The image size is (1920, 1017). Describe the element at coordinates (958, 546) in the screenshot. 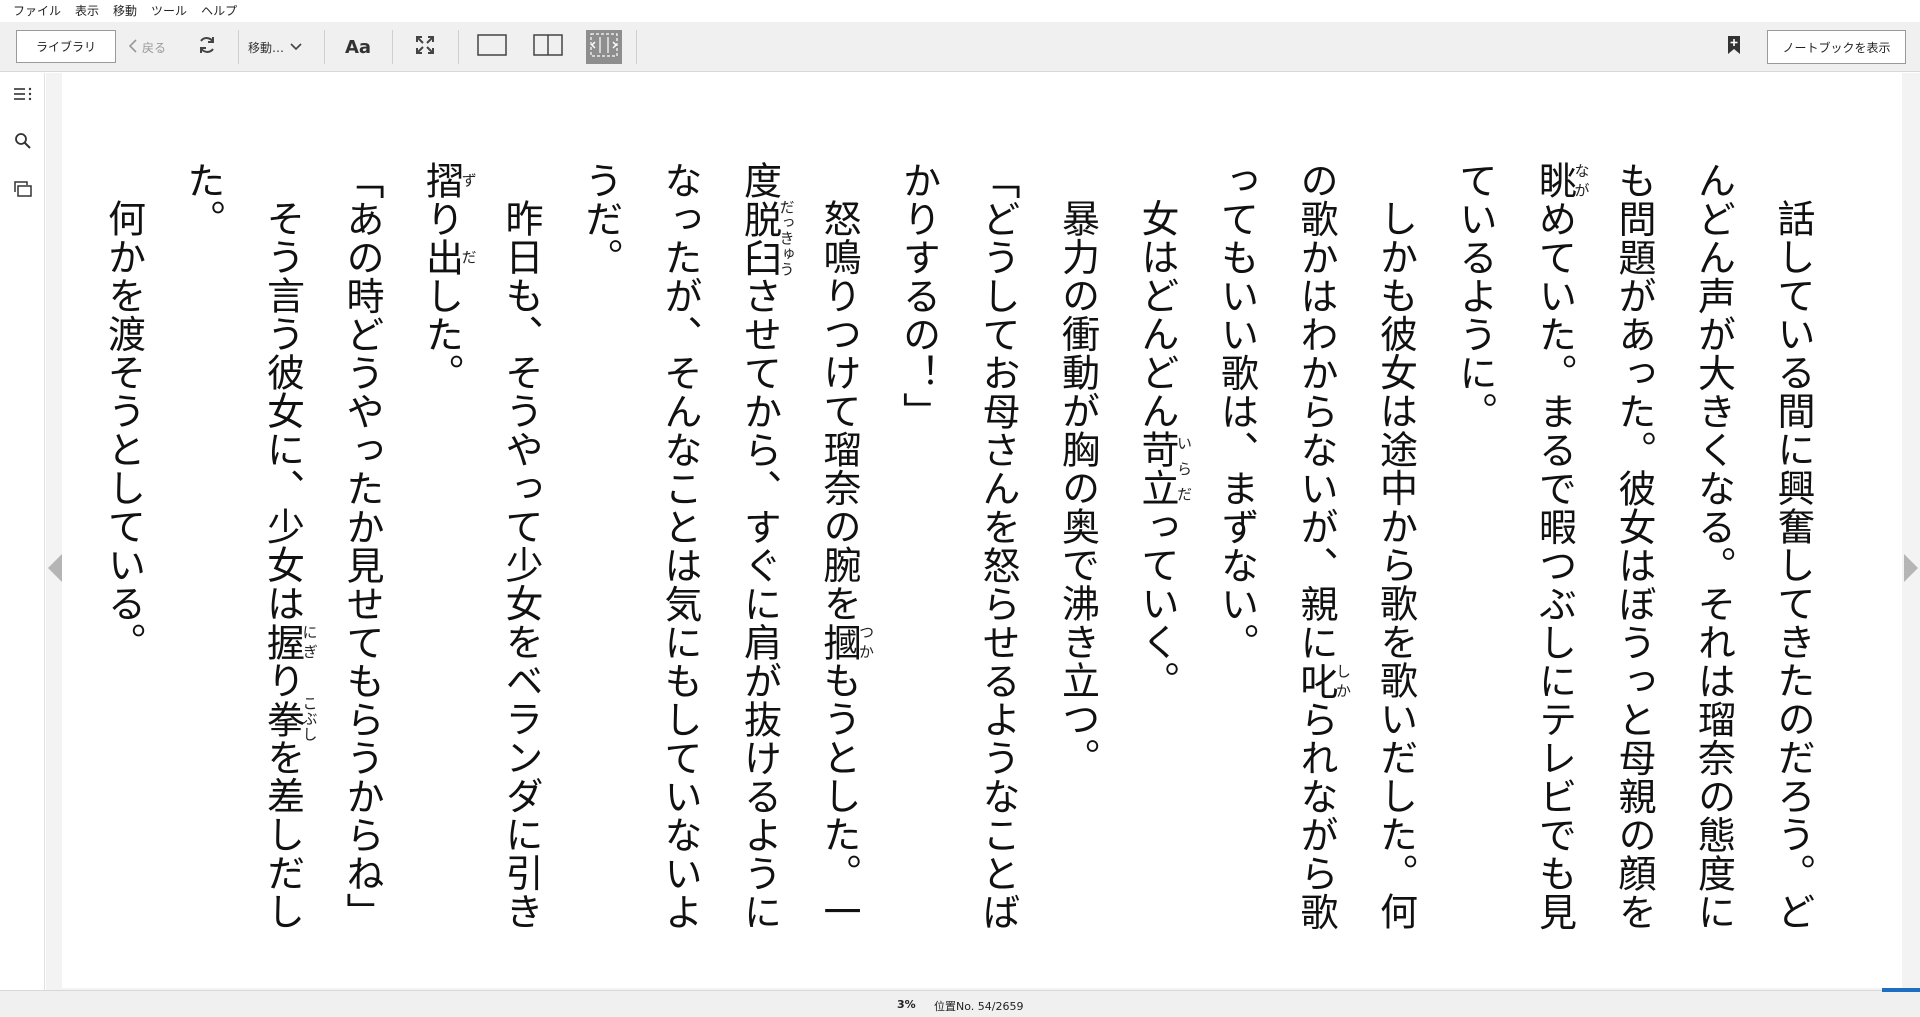

I see `text-run: 「どうしてお母さんを怒らせるようなことばかりするの！」` at that location.